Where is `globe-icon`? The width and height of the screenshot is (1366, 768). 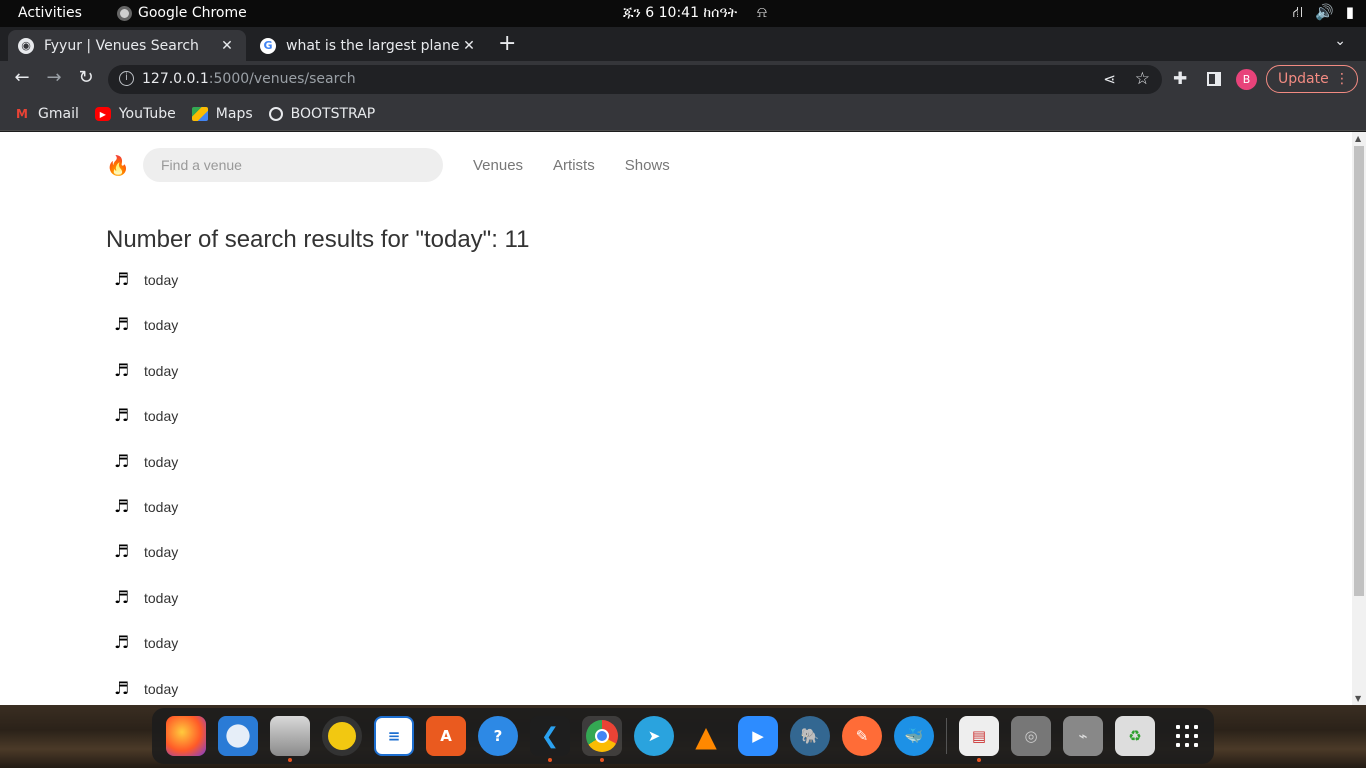
globe-icon is located at coordinates (275, 114).